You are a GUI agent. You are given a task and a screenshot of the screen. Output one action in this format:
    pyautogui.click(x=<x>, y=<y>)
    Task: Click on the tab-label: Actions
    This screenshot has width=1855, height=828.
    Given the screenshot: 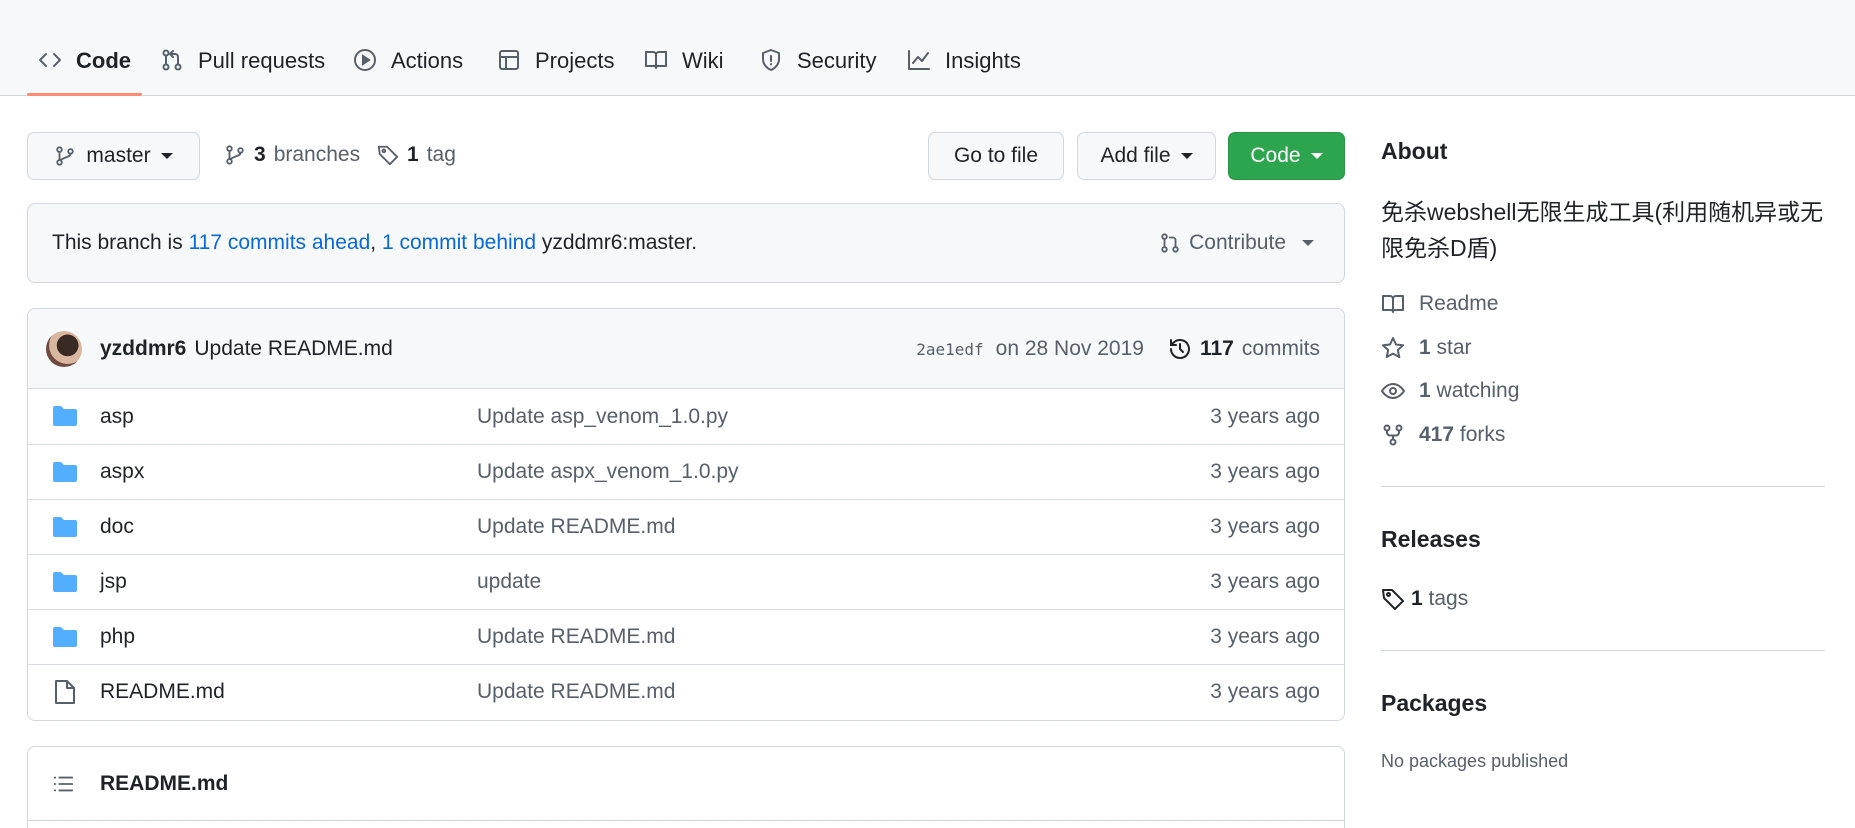 What is the action you would take?
    pyautogui.click(x=427, y=60)
    